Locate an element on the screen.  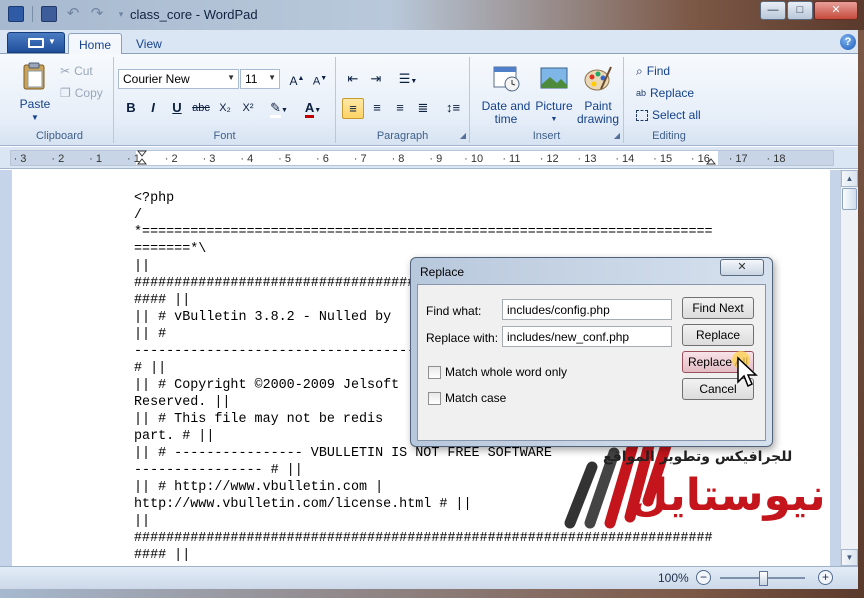
minimize-button: — is located at coordinates (773, 10).